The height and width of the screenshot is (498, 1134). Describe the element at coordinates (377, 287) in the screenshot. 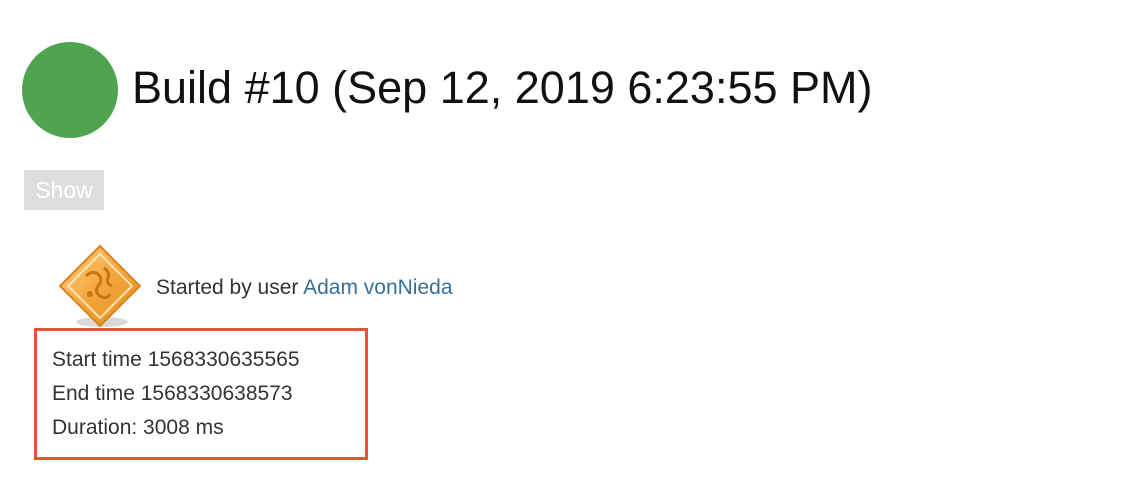

I see `user-link: Adam vonNieda` at that location.